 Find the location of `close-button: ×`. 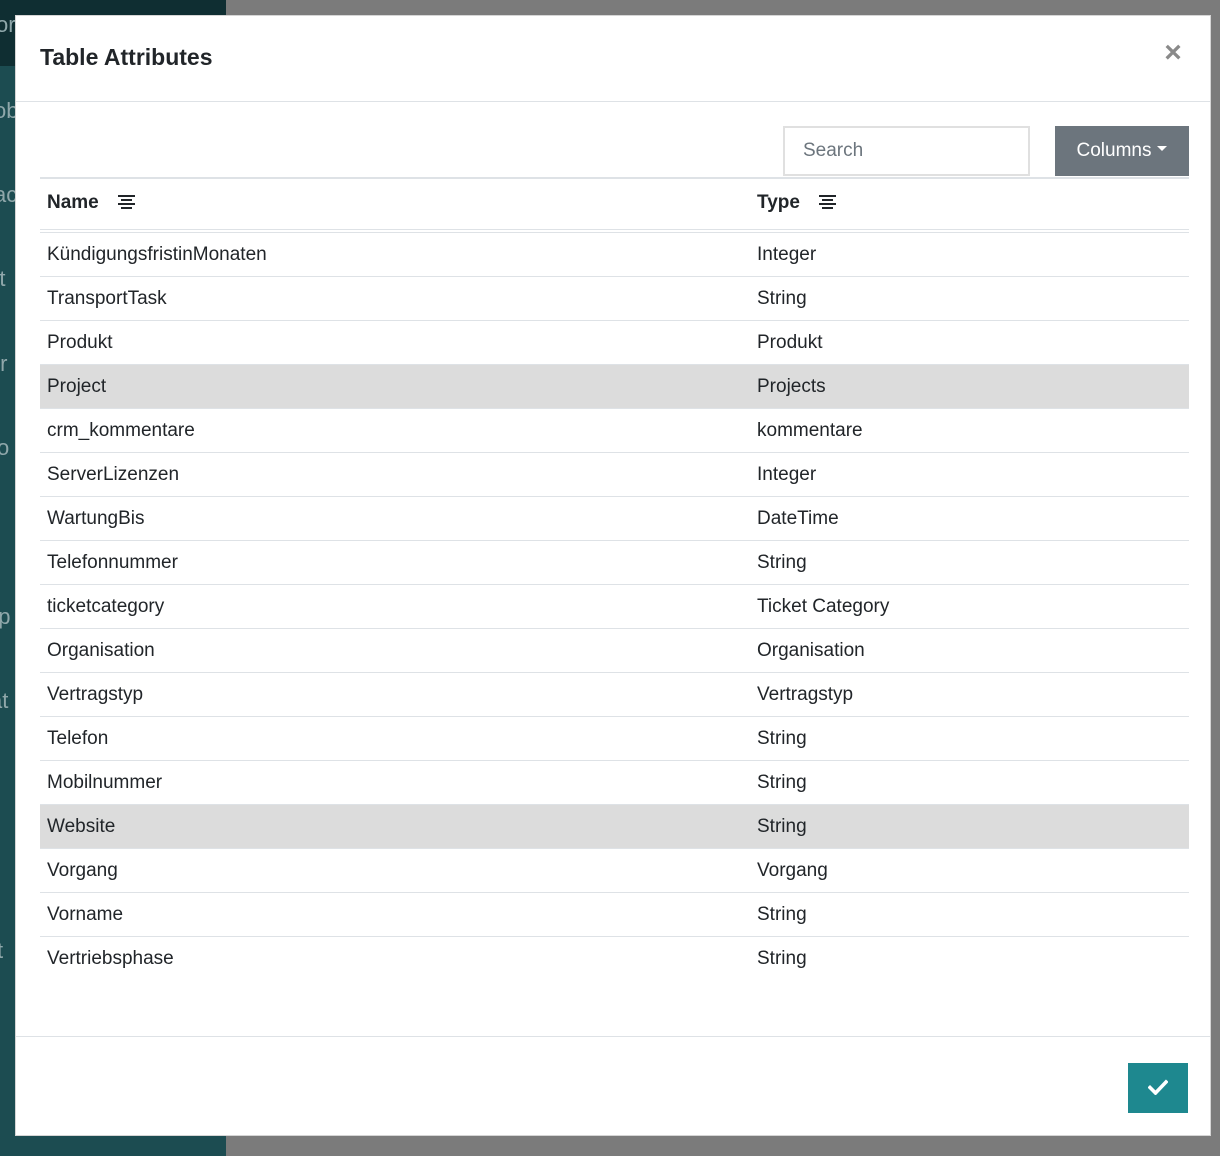

close-button: × is located at coordinates (1173, 53).